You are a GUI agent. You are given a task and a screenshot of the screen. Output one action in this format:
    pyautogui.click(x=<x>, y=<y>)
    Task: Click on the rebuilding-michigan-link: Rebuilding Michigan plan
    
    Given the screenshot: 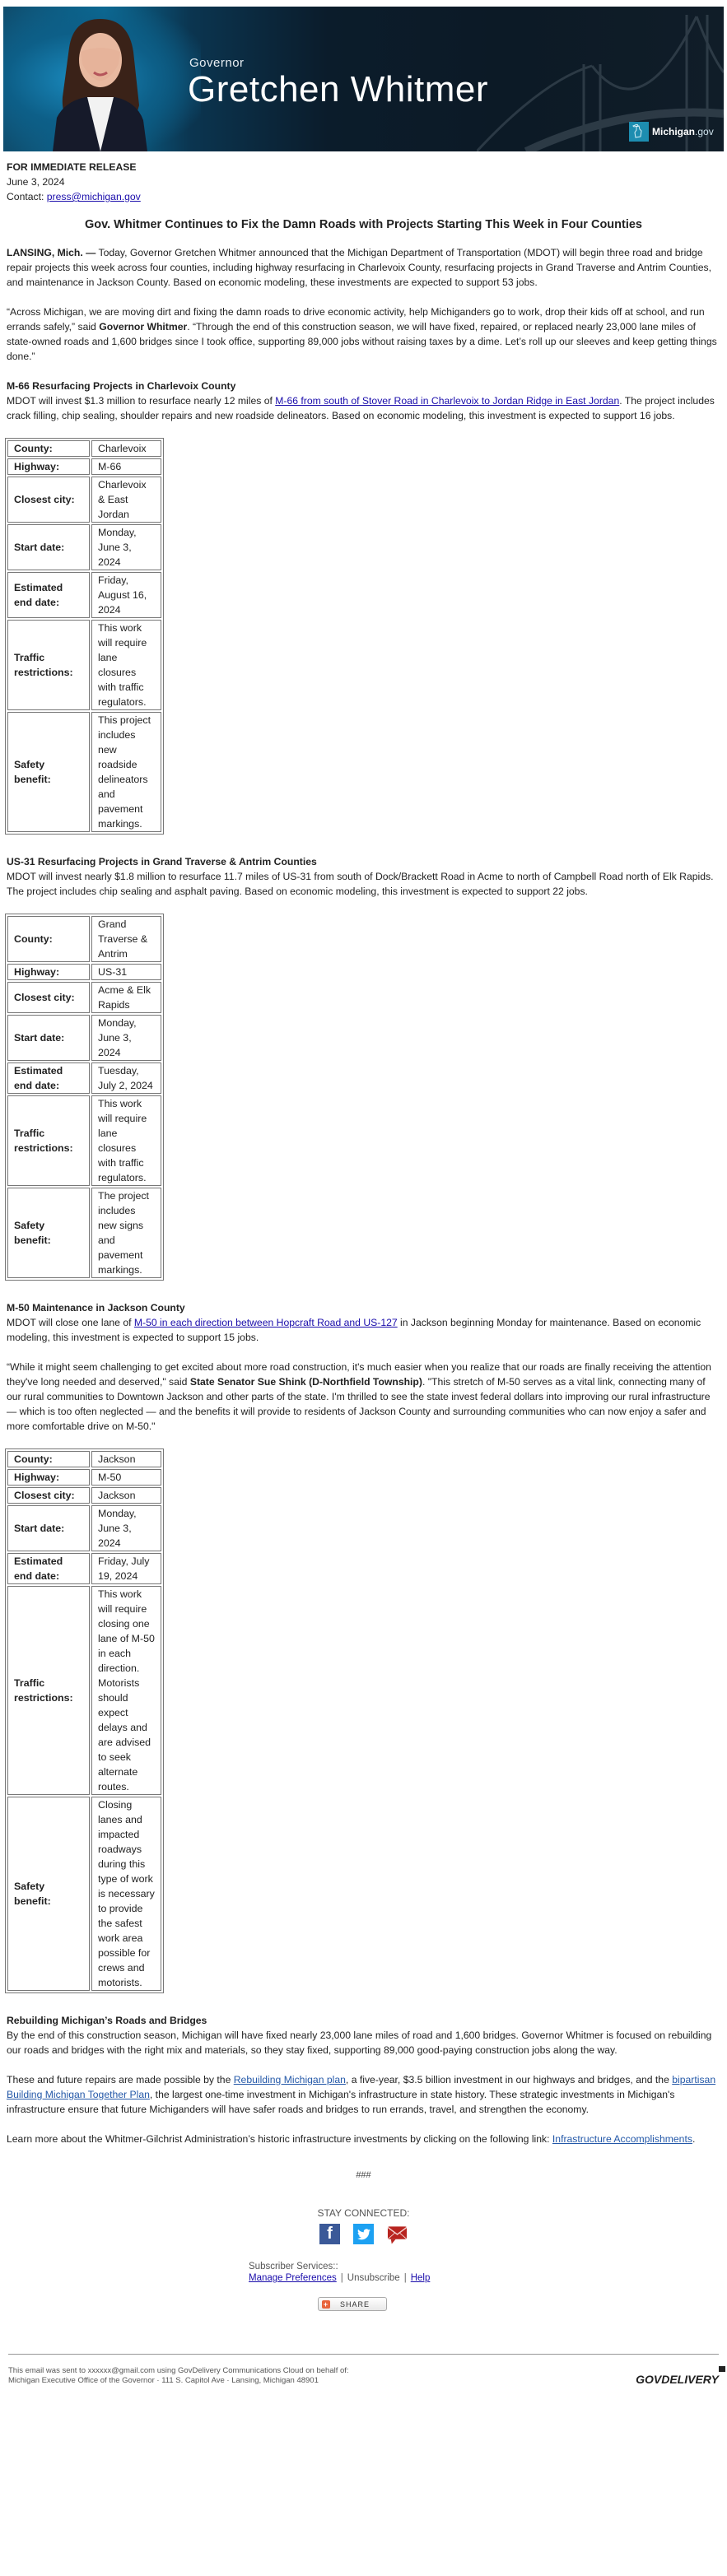 What is the action you would take?
    pyautogui.click(x=290, y=2079)
    